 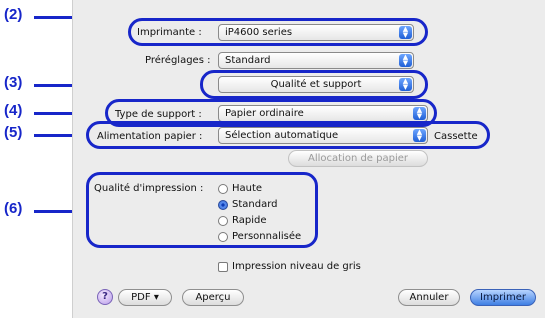 What do you see at coordinates (316, 60) in the screenshot?
I see `presets-popup: Standard ▲ ▼` at bounding box center [316, 60].